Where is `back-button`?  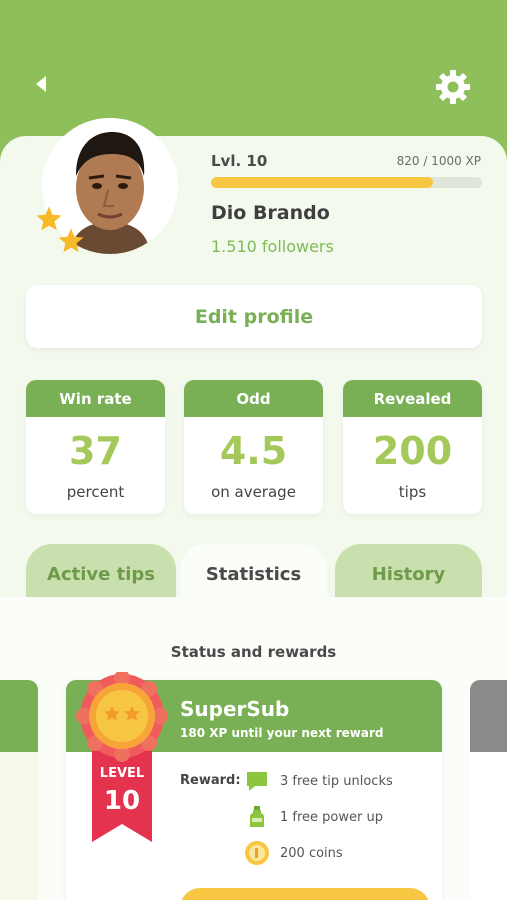 back-button is located at coordinates (42, 84).